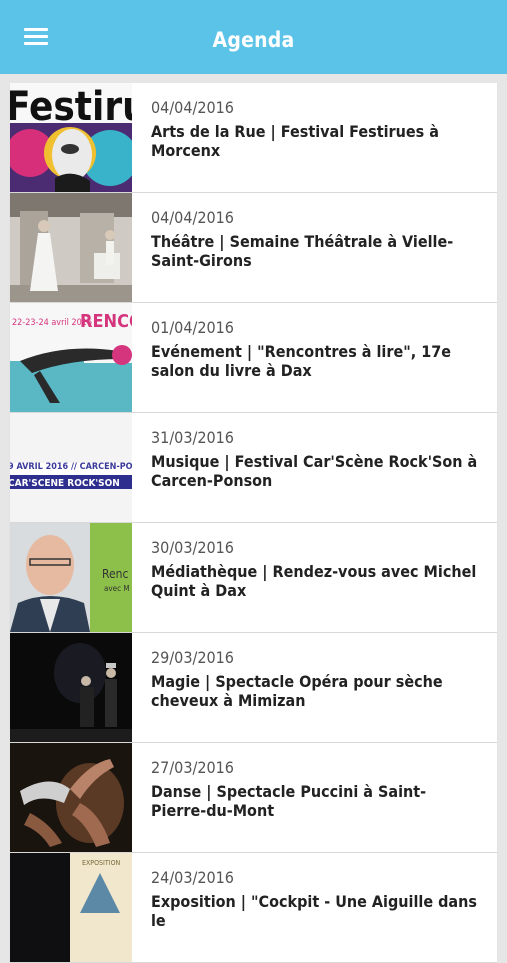 This screenshot has width=507, height=963. What do you see at coordinates (106, 321) in the screenshot?
I see `thumbnail-text: RENCO à LIR` at bounding box center [106, 321].